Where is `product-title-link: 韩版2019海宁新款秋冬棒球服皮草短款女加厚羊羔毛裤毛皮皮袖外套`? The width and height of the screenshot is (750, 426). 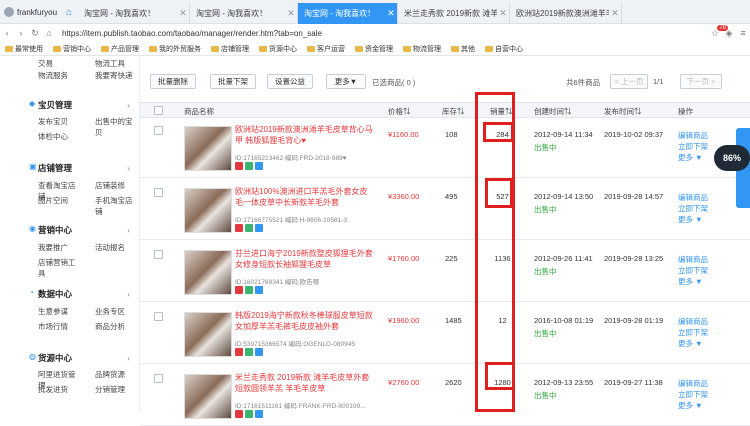
product-title-link: 韩版2019海宁新款秋冬棒球服皮草短款女加厚羊羔毛裤毛皮皮袖外套 is located at coordinates (304, 321).